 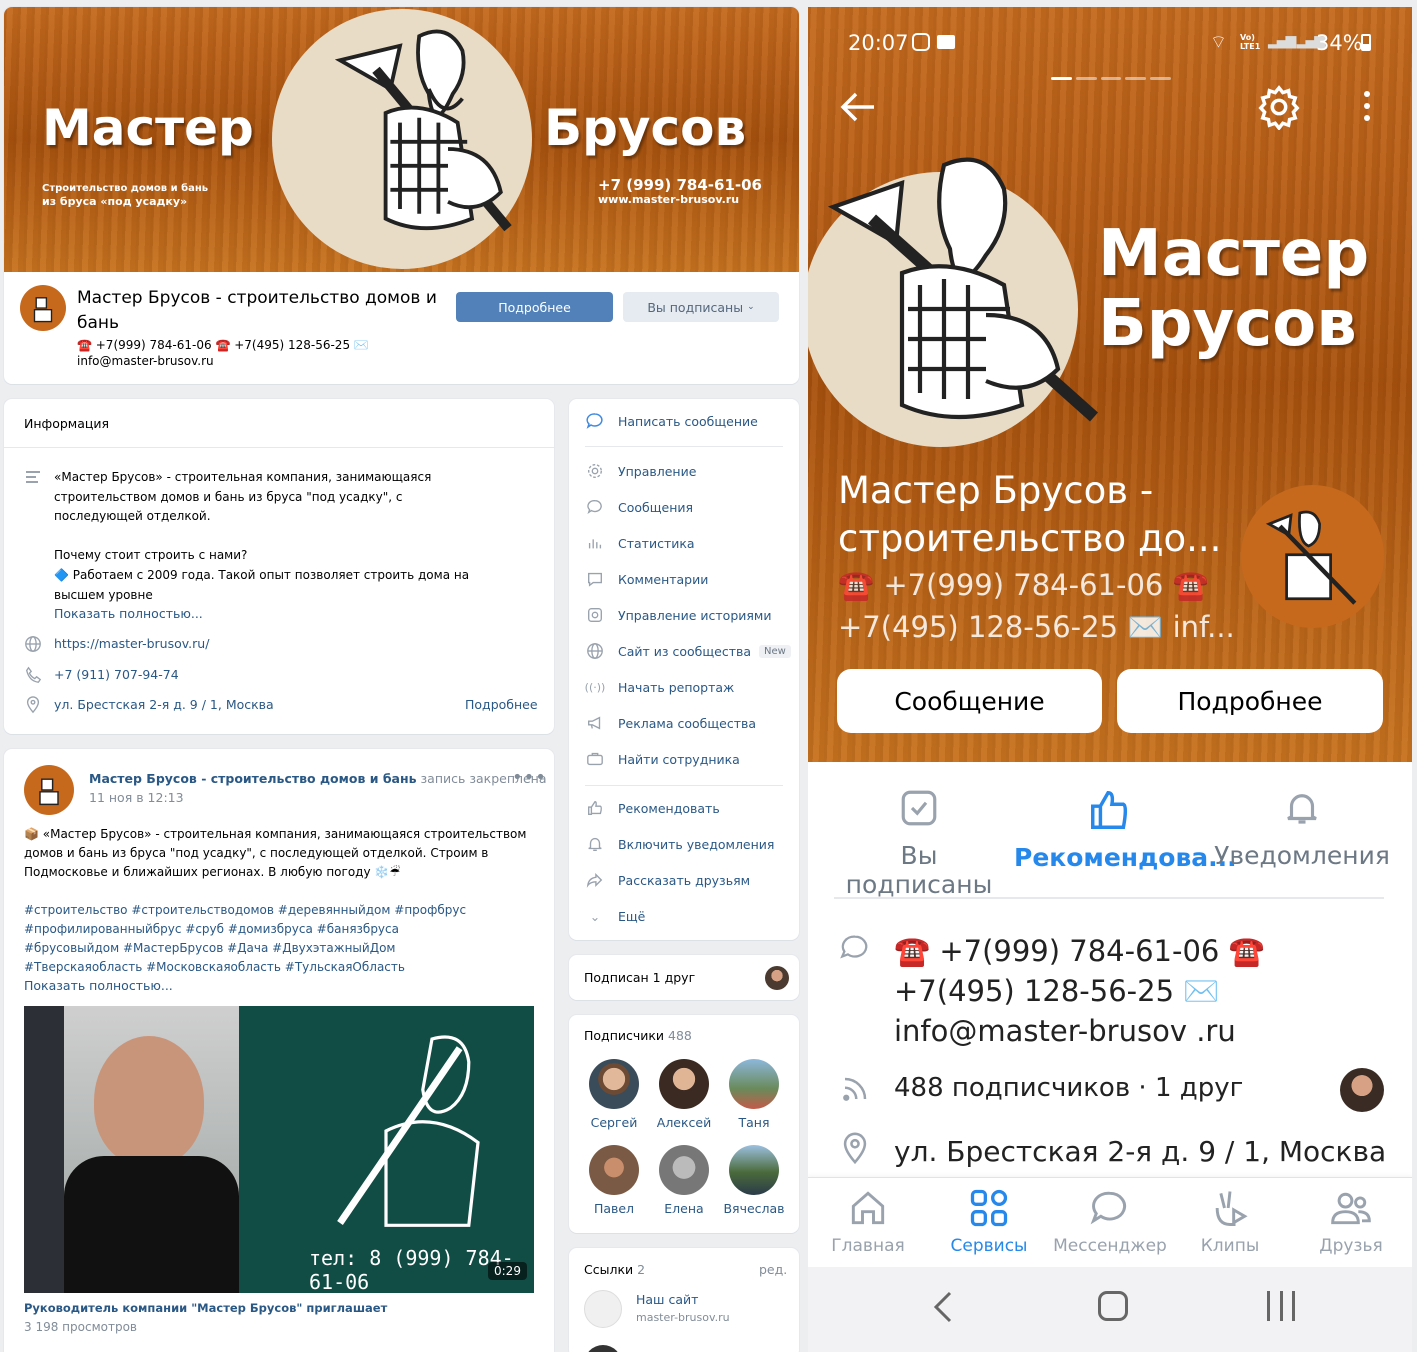 I want to click on cover-tagline-2: из бруса «под усадку», so click(x=115, y=201).